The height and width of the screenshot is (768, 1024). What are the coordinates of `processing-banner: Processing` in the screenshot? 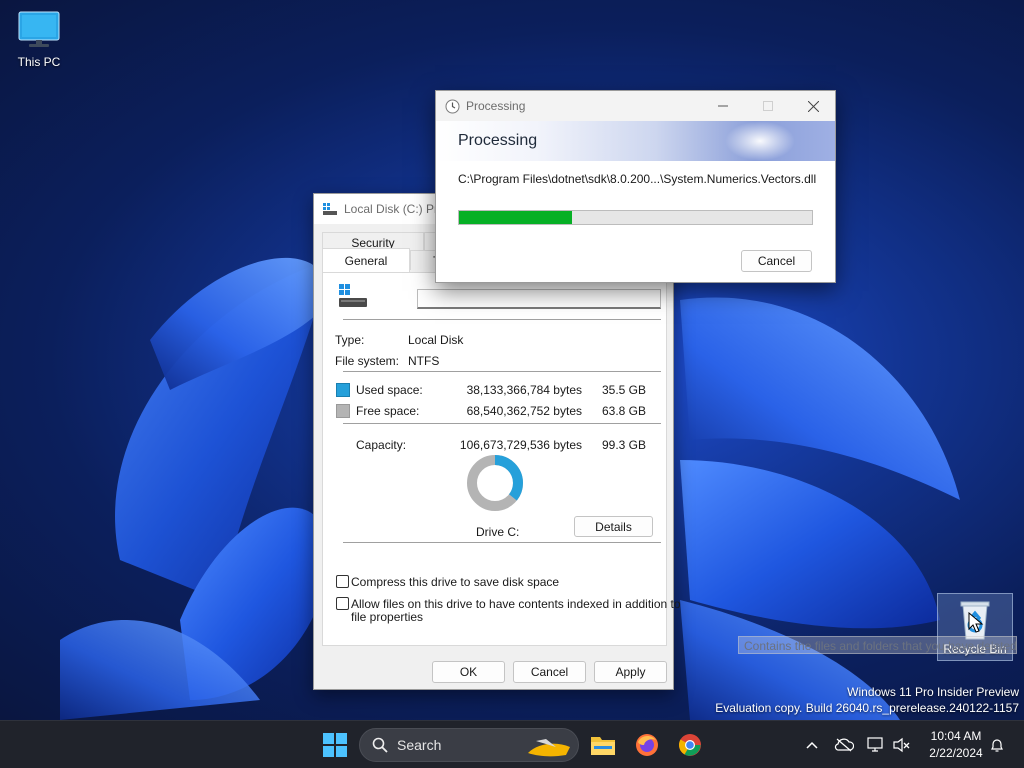 It's located at (635, 141).